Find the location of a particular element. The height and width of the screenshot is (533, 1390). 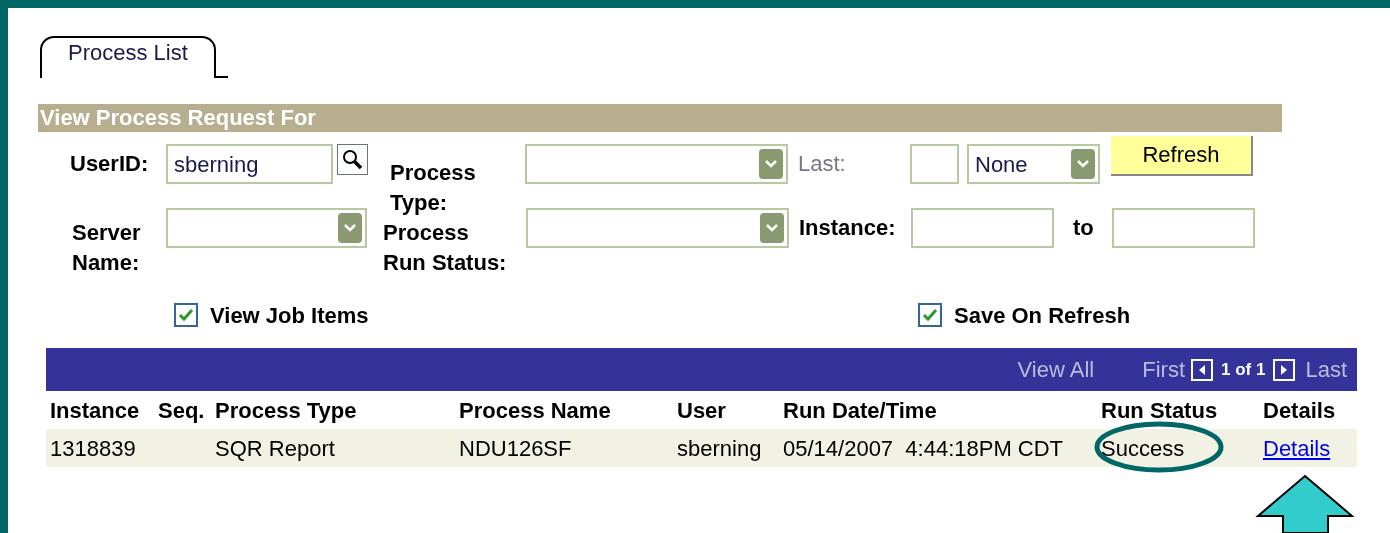

field-label: Instance: is located at coordinates (848, 228).